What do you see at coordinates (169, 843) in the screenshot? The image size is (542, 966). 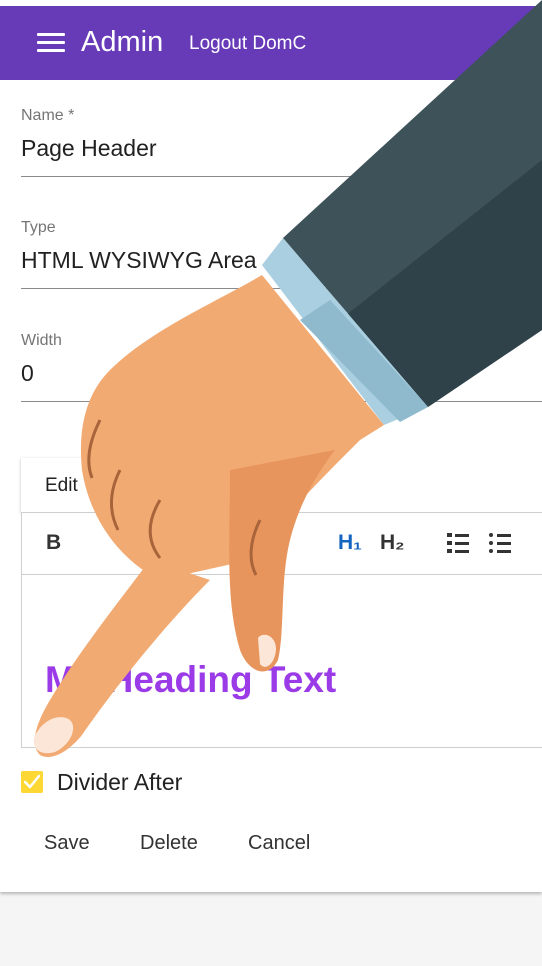 I see `delete-button: Delete` at bounding box center [169, 843].